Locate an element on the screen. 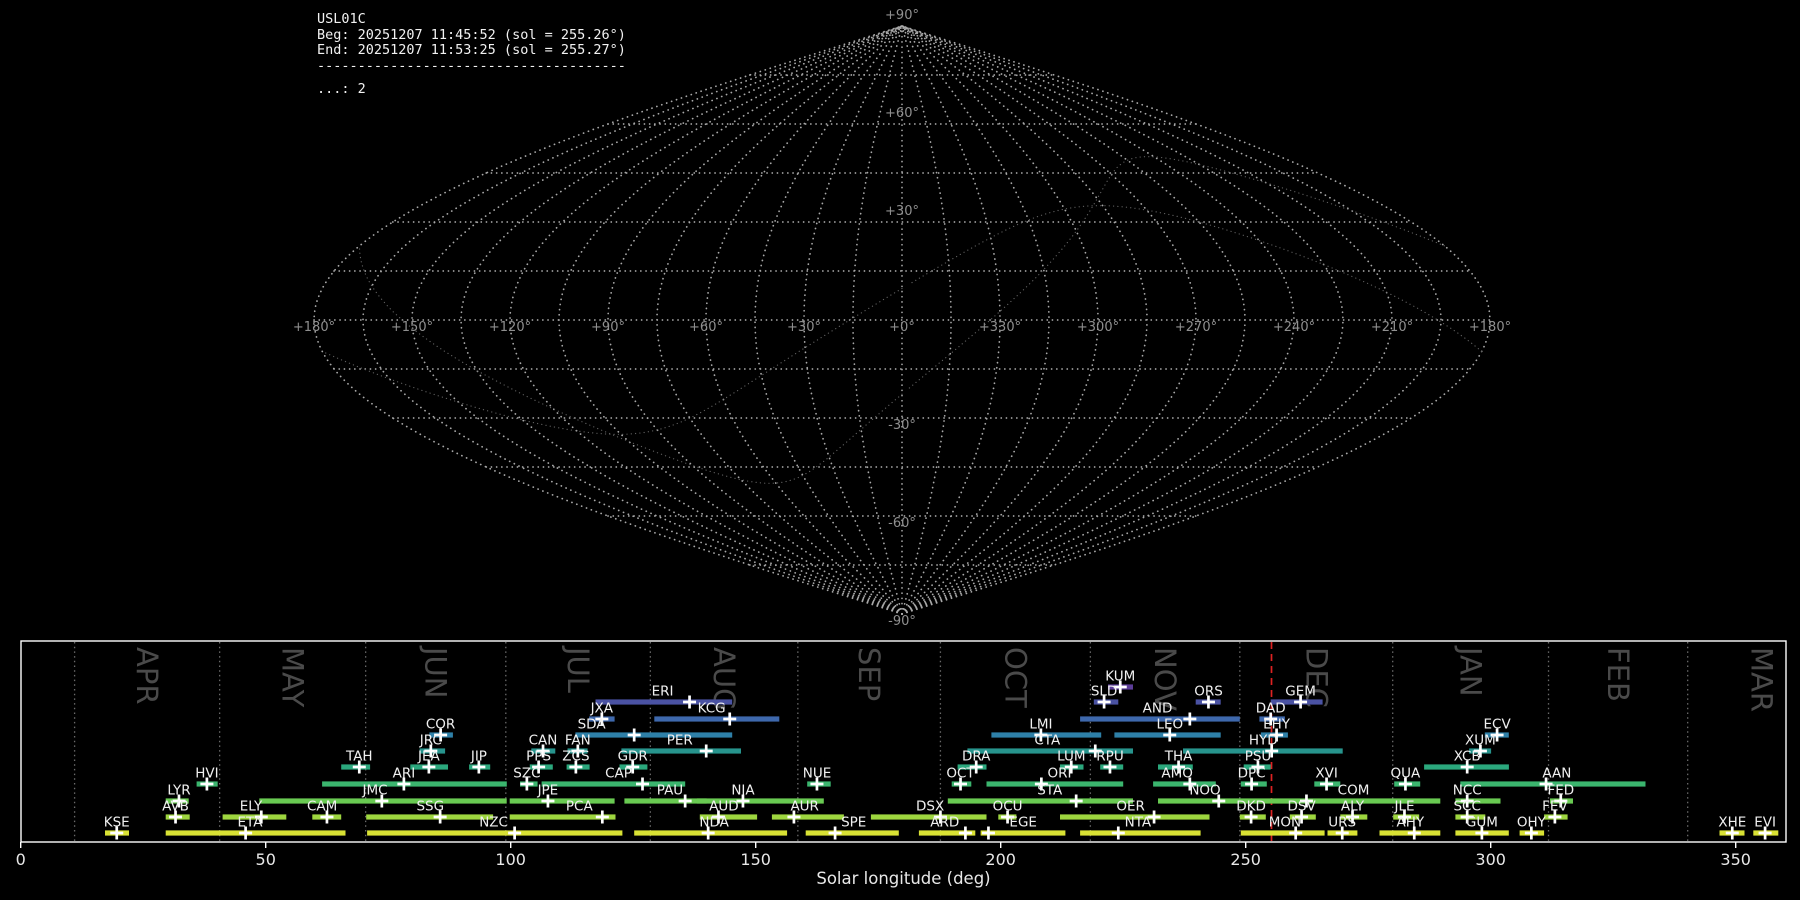  shower-bar-NTA is located at coordinates (1140, 833).